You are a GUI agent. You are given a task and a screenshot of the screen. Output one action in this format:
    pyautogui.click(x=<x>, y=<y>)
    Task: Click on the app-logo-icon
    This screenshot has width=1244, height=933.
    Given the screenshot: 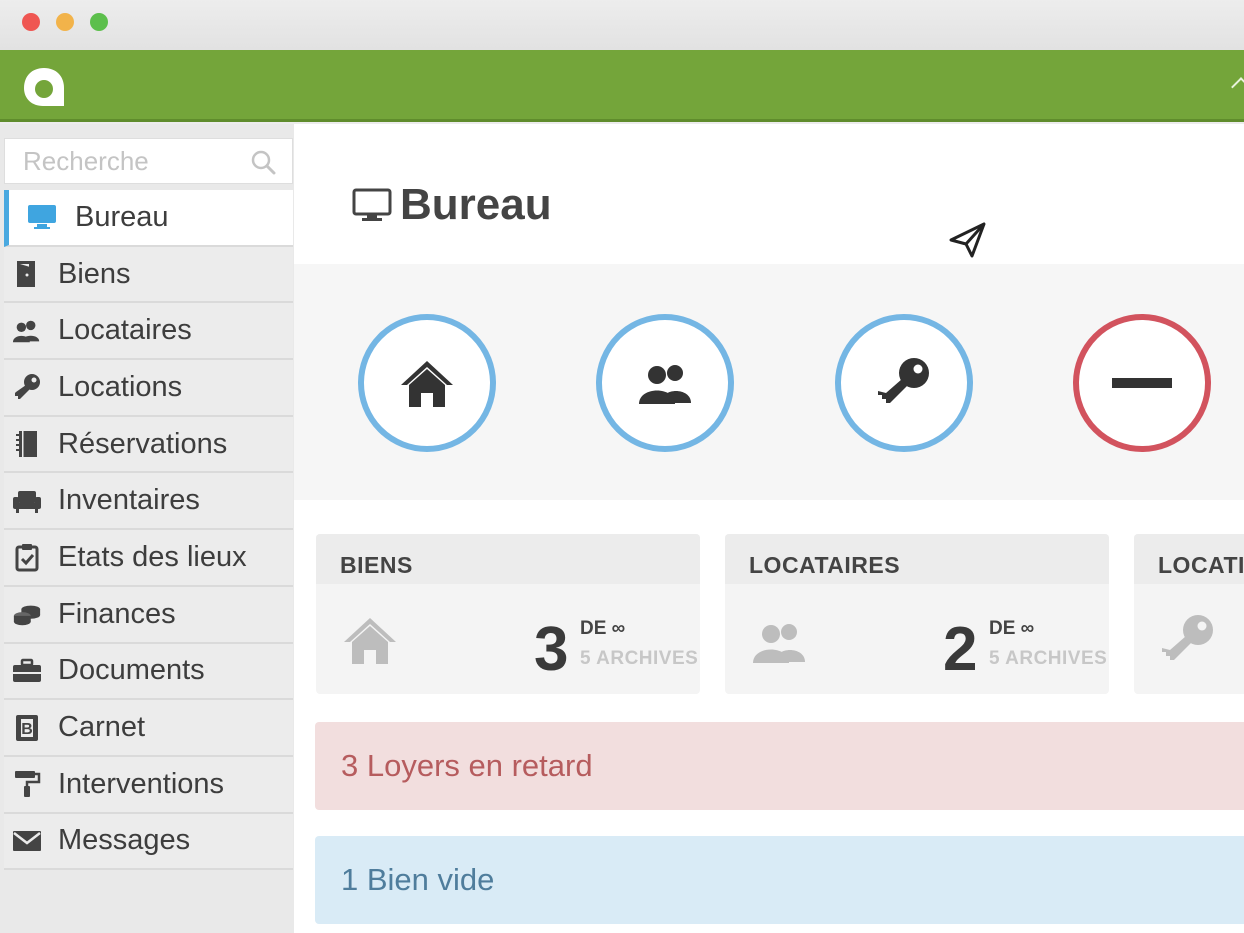 What is the action you would take?
    pyautogui.click(x=44, y=87)
    